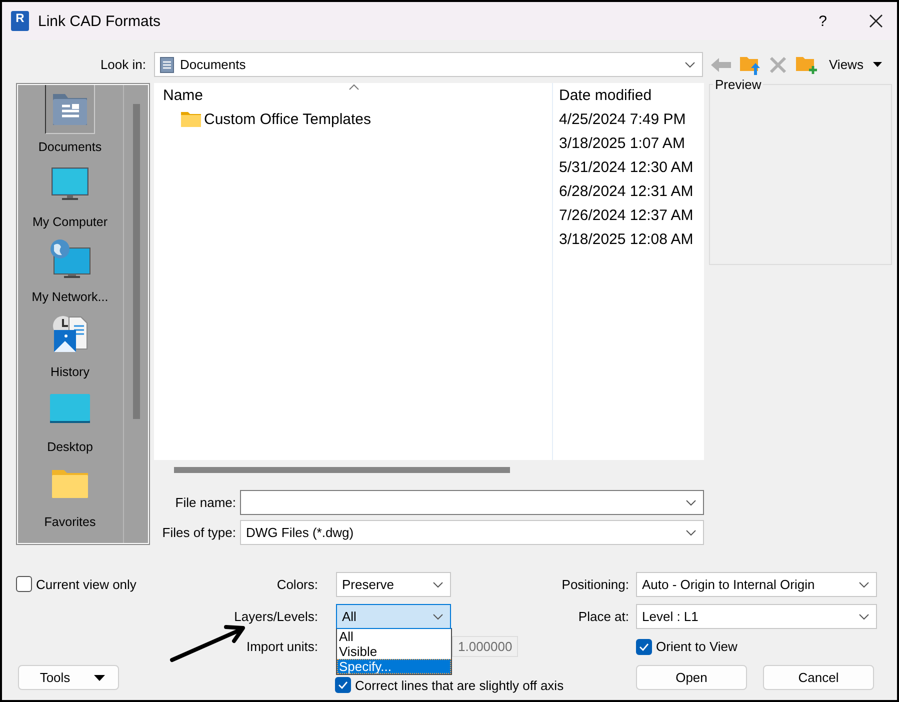 The image size is (899, 702). What do you see at coordinates (485, 685) in the screenshot?
I see `correct-lines-checkbox: Correct lines that are slightly off axis` at bounding box center [485, 685].